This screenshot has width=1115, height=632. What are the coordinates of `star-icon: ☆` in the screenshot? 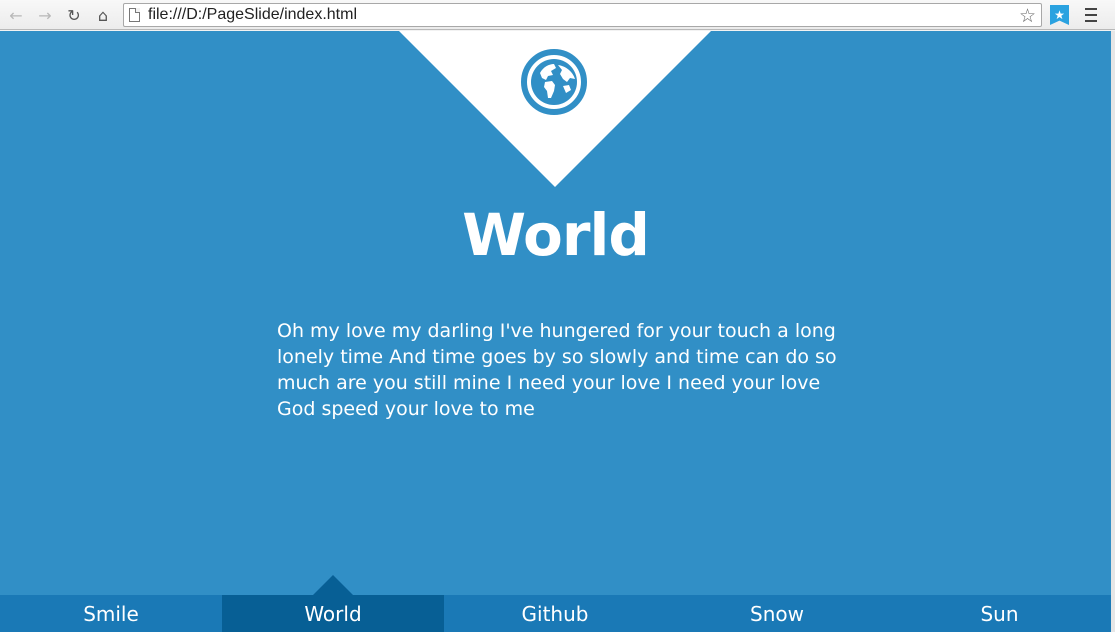 It's located at (1027, 16).